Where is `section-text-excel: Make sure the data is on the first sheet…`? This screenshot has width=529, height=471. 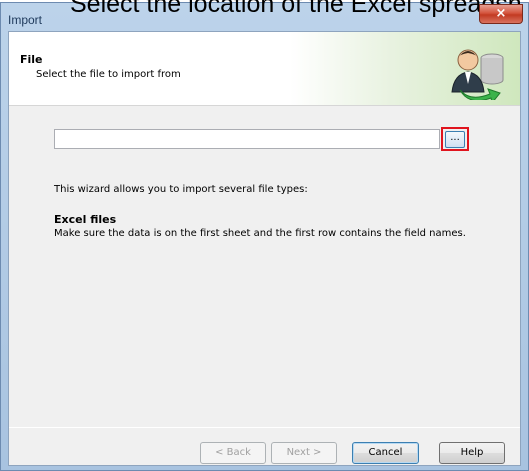 section-text-excel: Make sure the data is on the first sheet… is located at coordinates (260, 233).